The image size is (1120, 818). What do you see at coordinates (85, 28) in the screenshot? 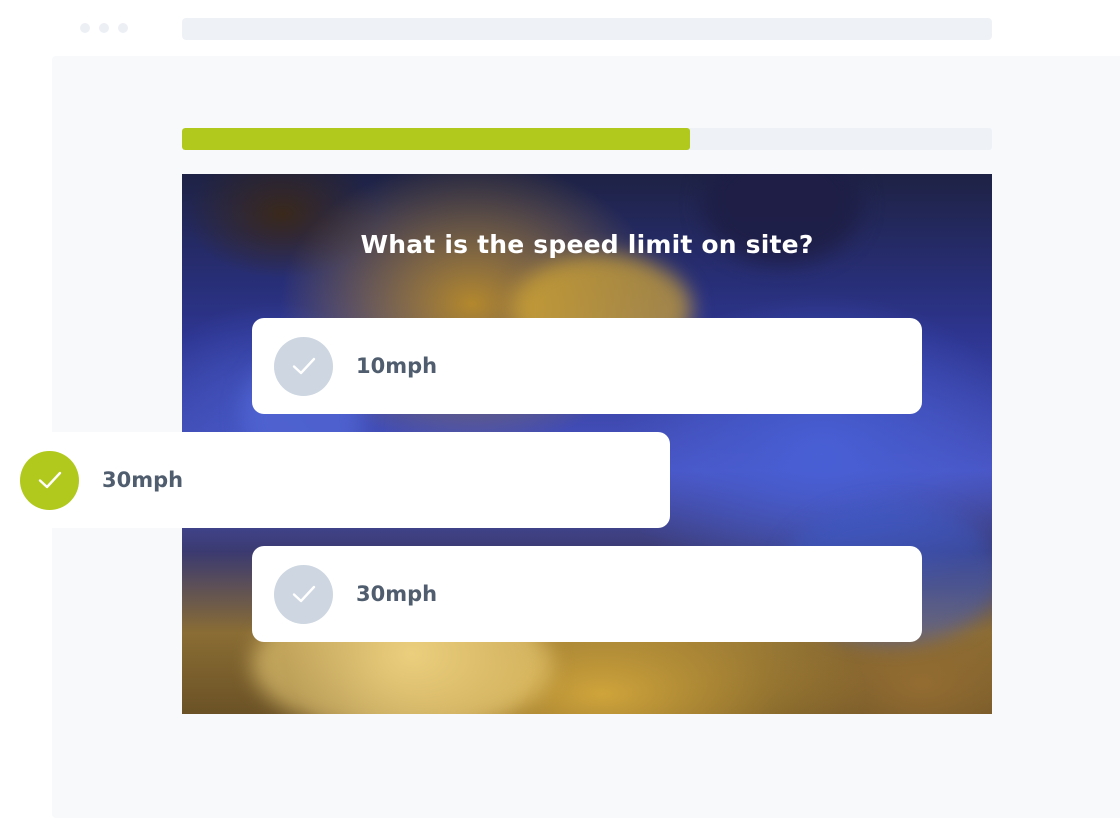
I see `window-dot-close` at bounding box center [85, 28].